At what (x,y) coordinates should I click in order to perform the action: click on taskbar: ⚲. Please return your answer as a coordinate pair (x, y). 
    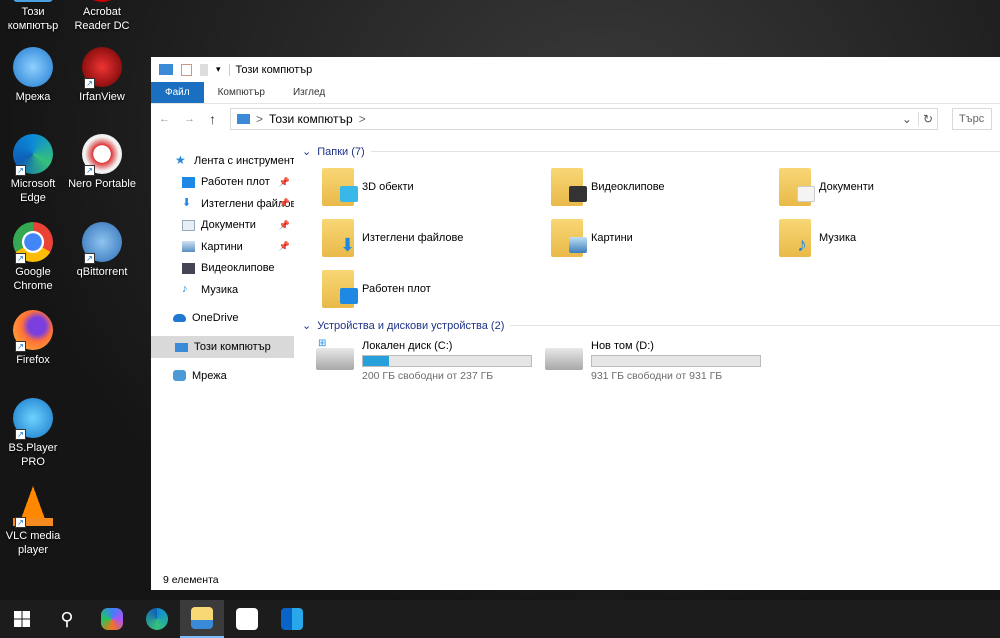
    Looking at the image, I should click on (500, 619).